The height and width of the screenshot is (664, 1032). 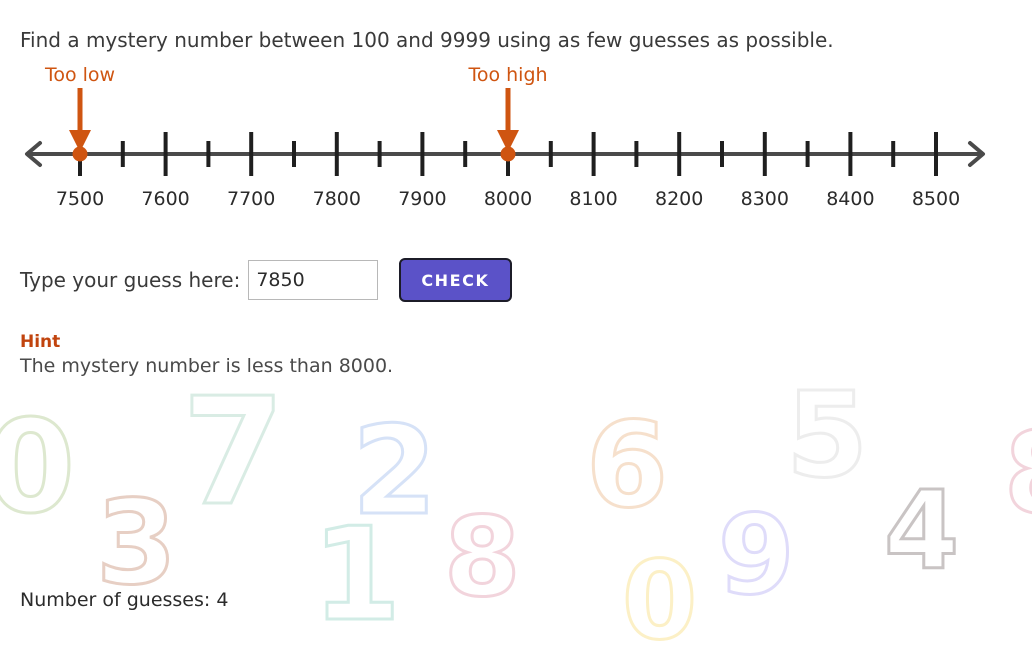 I want to click on axis-tick-label: 8200, so click(x=679, y=199).